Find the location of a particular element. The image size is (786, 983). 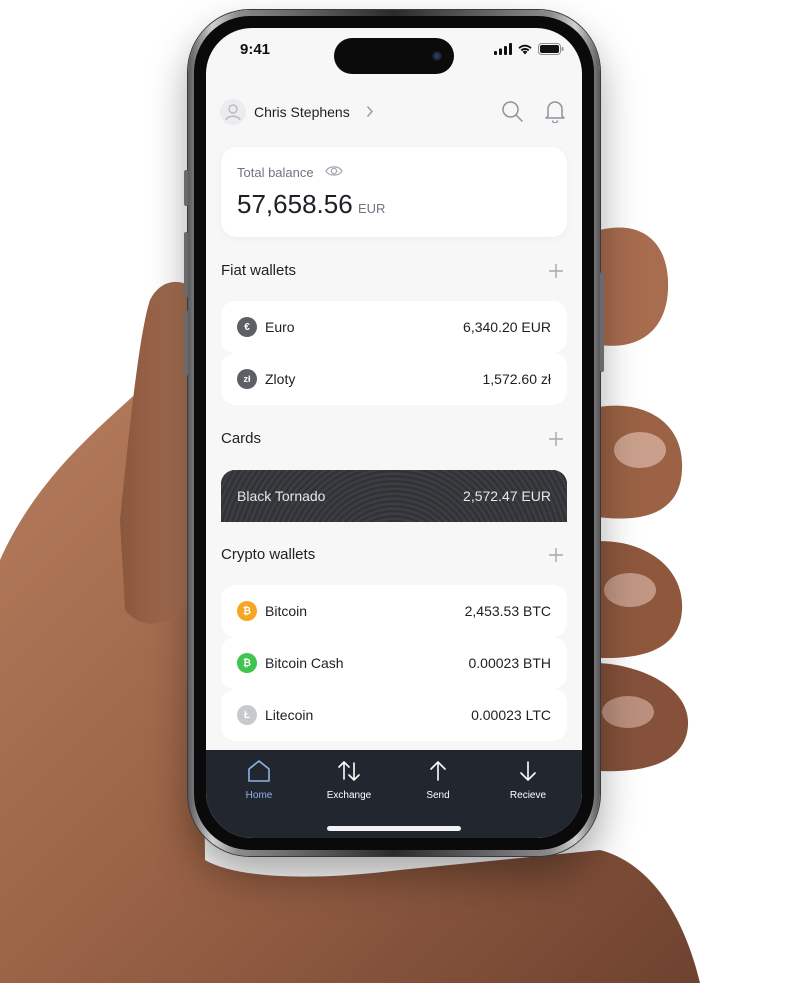

signal-icon is located at coordinates (503, 49).